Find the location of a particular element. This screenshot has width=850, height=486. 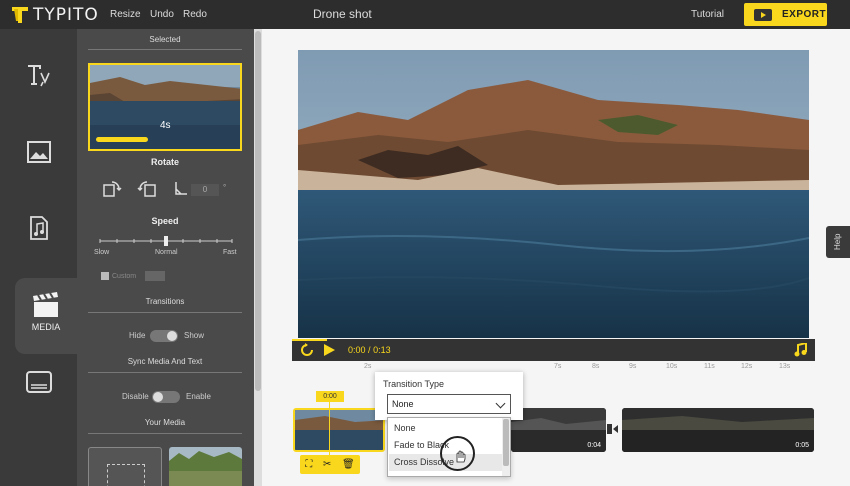

project-title: Drone shot is located at coordinates (342, 14).